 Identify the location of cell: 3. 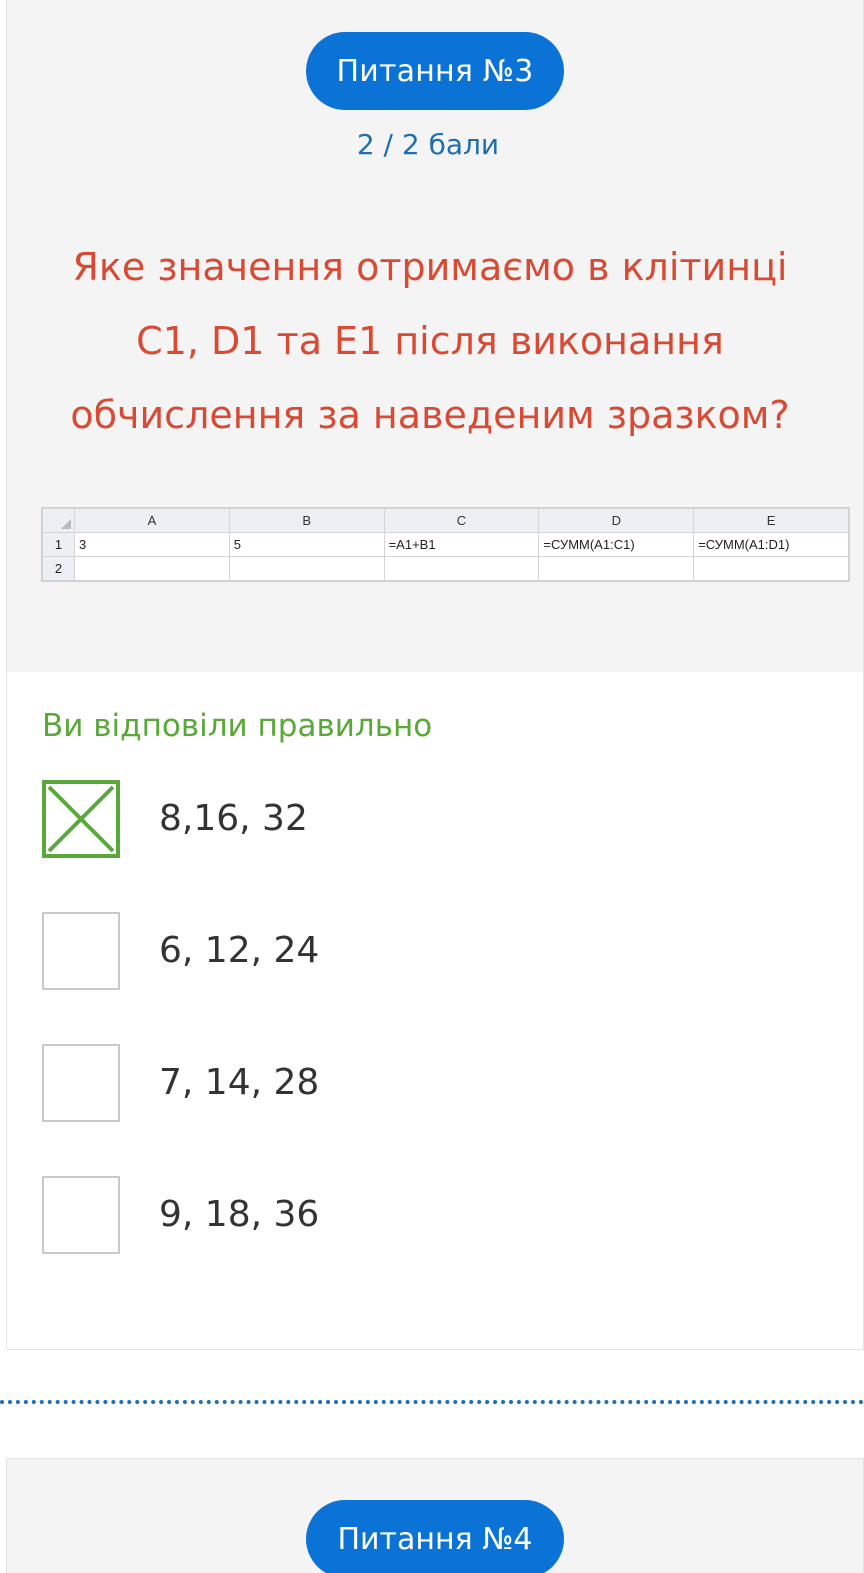
(152, 544).